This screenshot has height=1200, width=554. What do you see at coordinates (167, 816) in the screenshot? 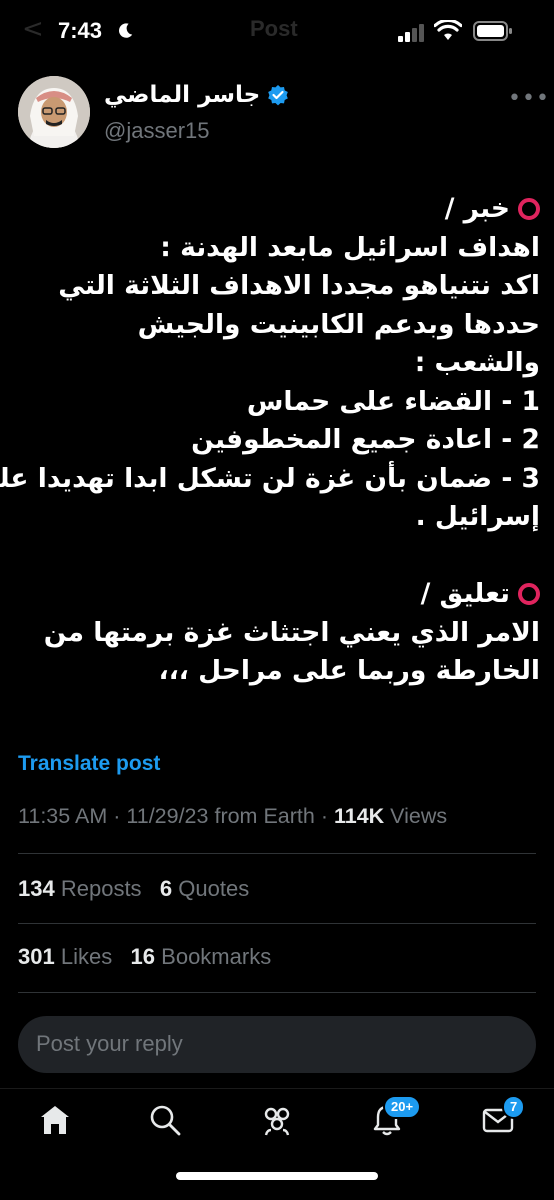
I see `post-date: 11/29/23` at bounding box center [167, 816].